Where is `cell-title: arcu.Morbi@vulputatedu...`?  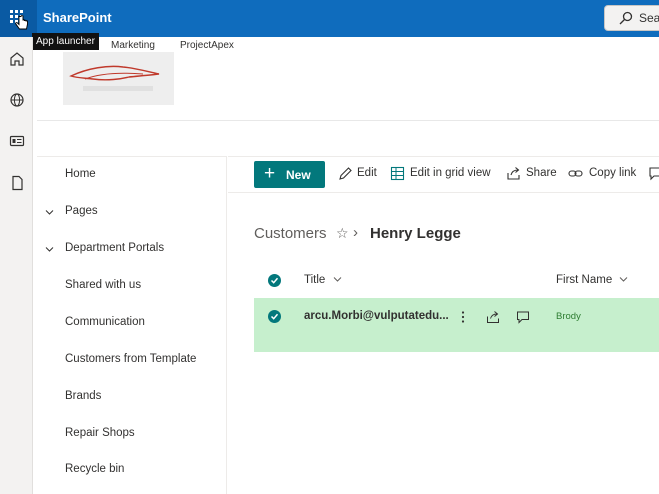 cell-title: arcu.Morbi@vulputatedu... is located at coordinates (376, 316).